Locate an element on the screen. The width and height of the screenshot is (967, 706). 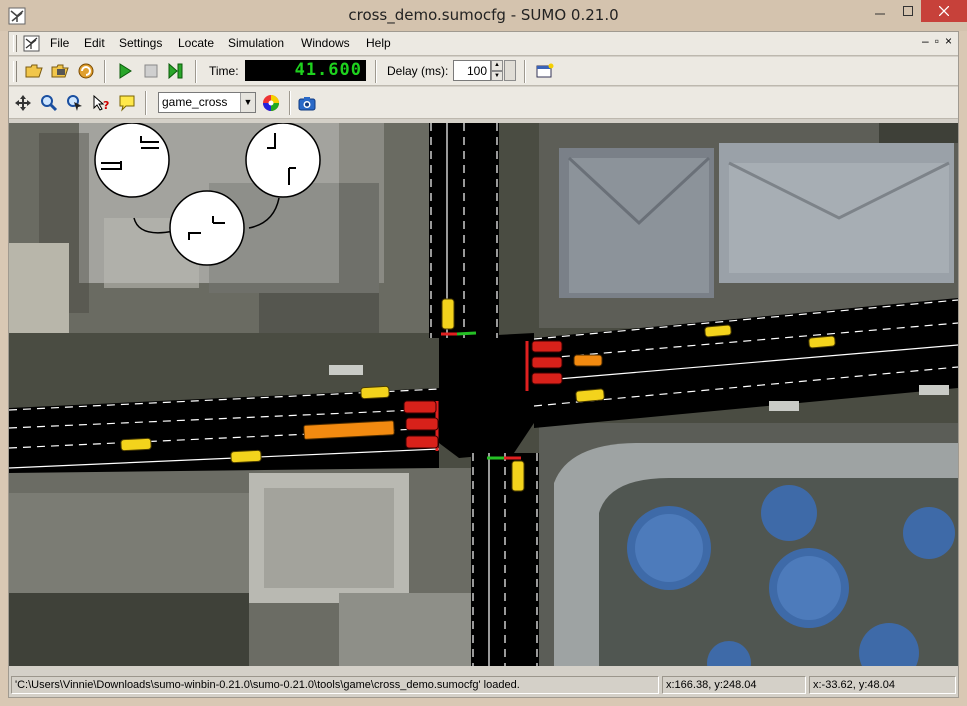
view-scheme-value: game_cross is located at coordinates (195, 102).